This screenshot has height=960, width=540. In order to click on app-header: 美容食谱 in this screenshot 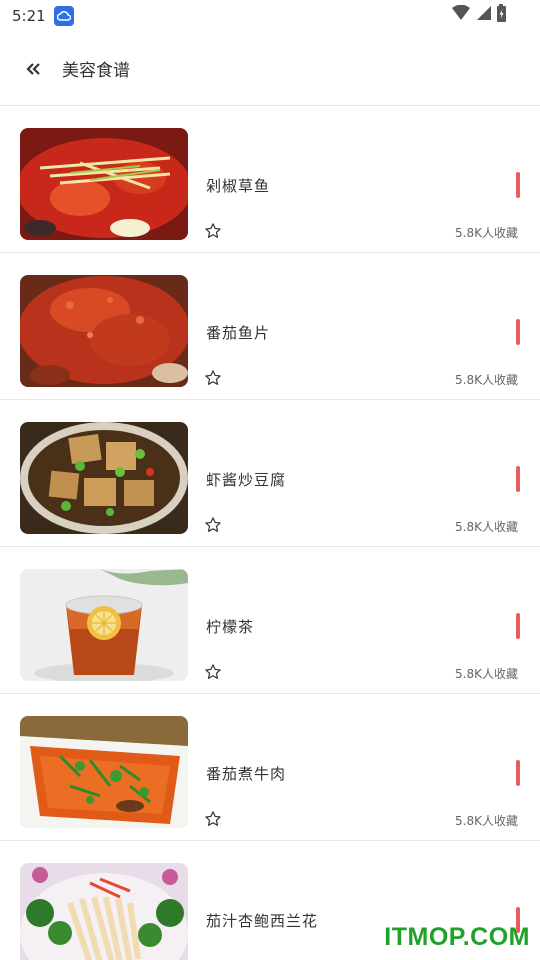, I will do `click(270, 69)`.